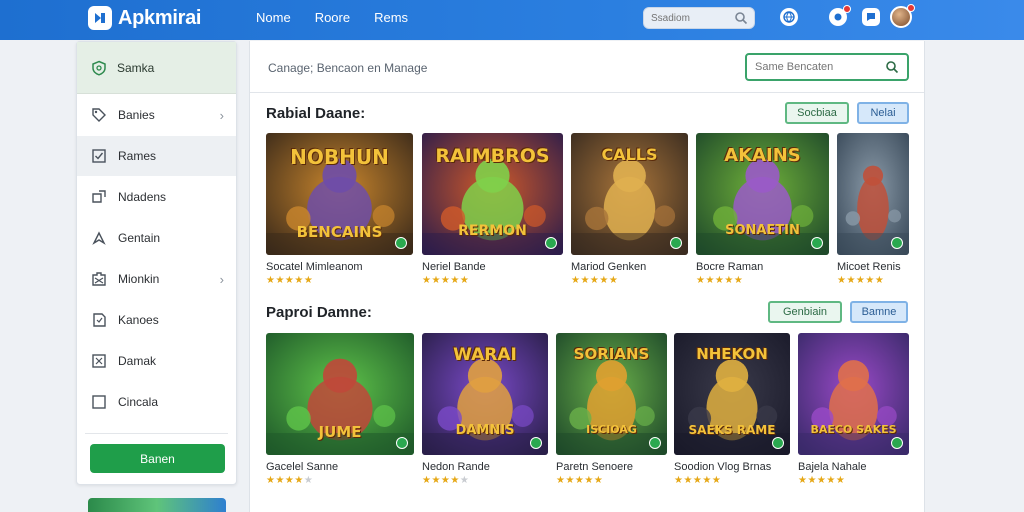 The image size is (1024, 512). Describe the element at coordinates (805, 312) in the screenshot. I see `section-filter-button: Genbiain` at that location.